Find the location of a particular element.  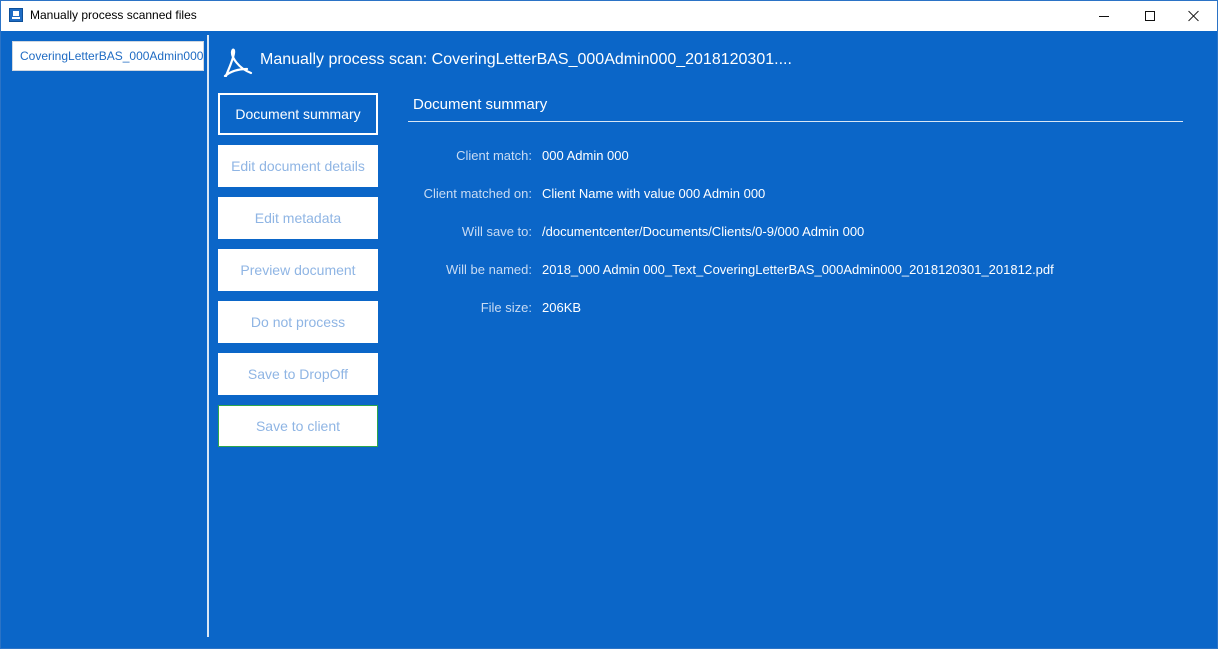

file-name-label: Will be named: is located at coordinates (489, 269).